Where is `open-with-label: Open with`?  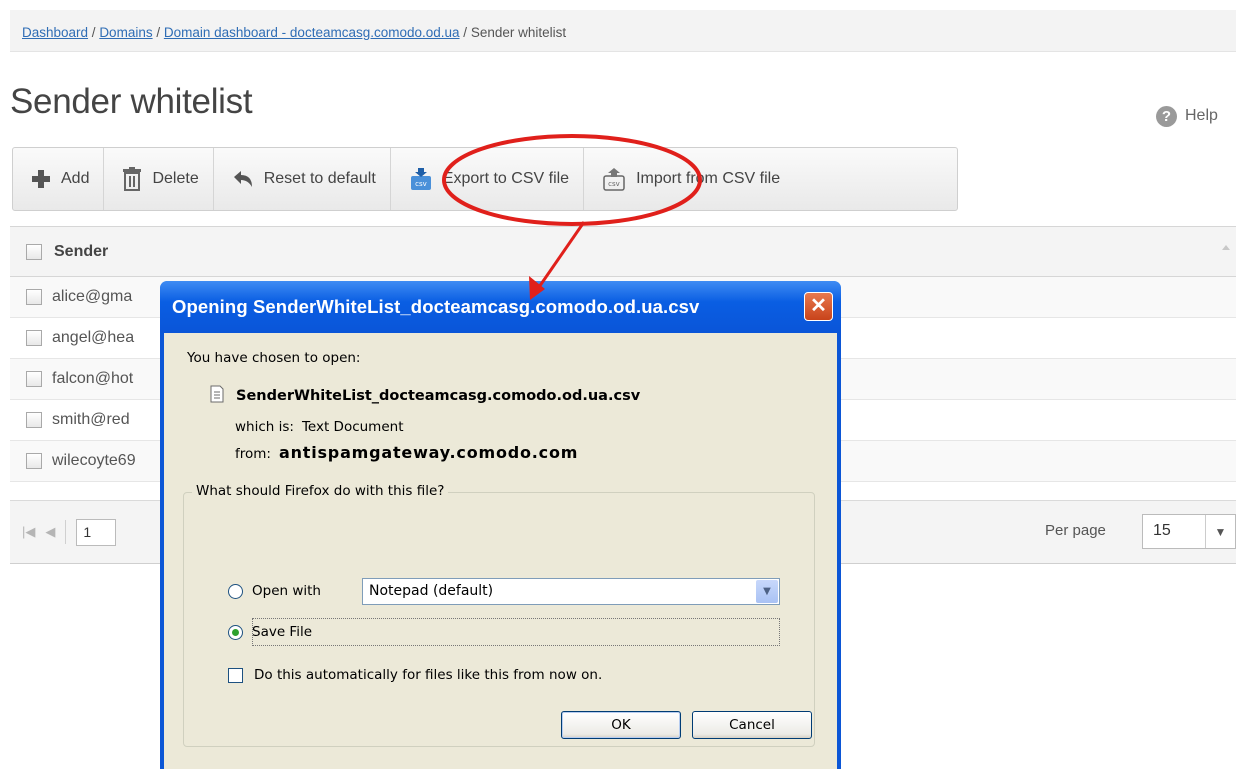 open-with-label: Open with is located at coordinates (286, 591).